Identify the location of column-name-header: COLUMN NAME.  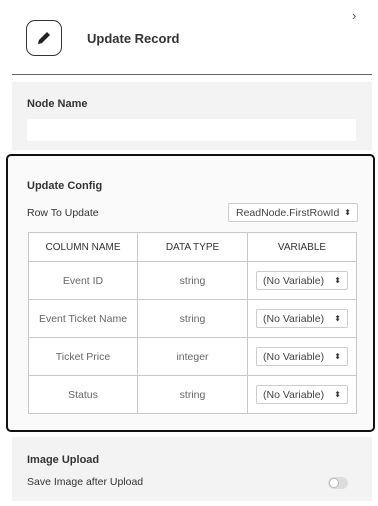
(83, 247).